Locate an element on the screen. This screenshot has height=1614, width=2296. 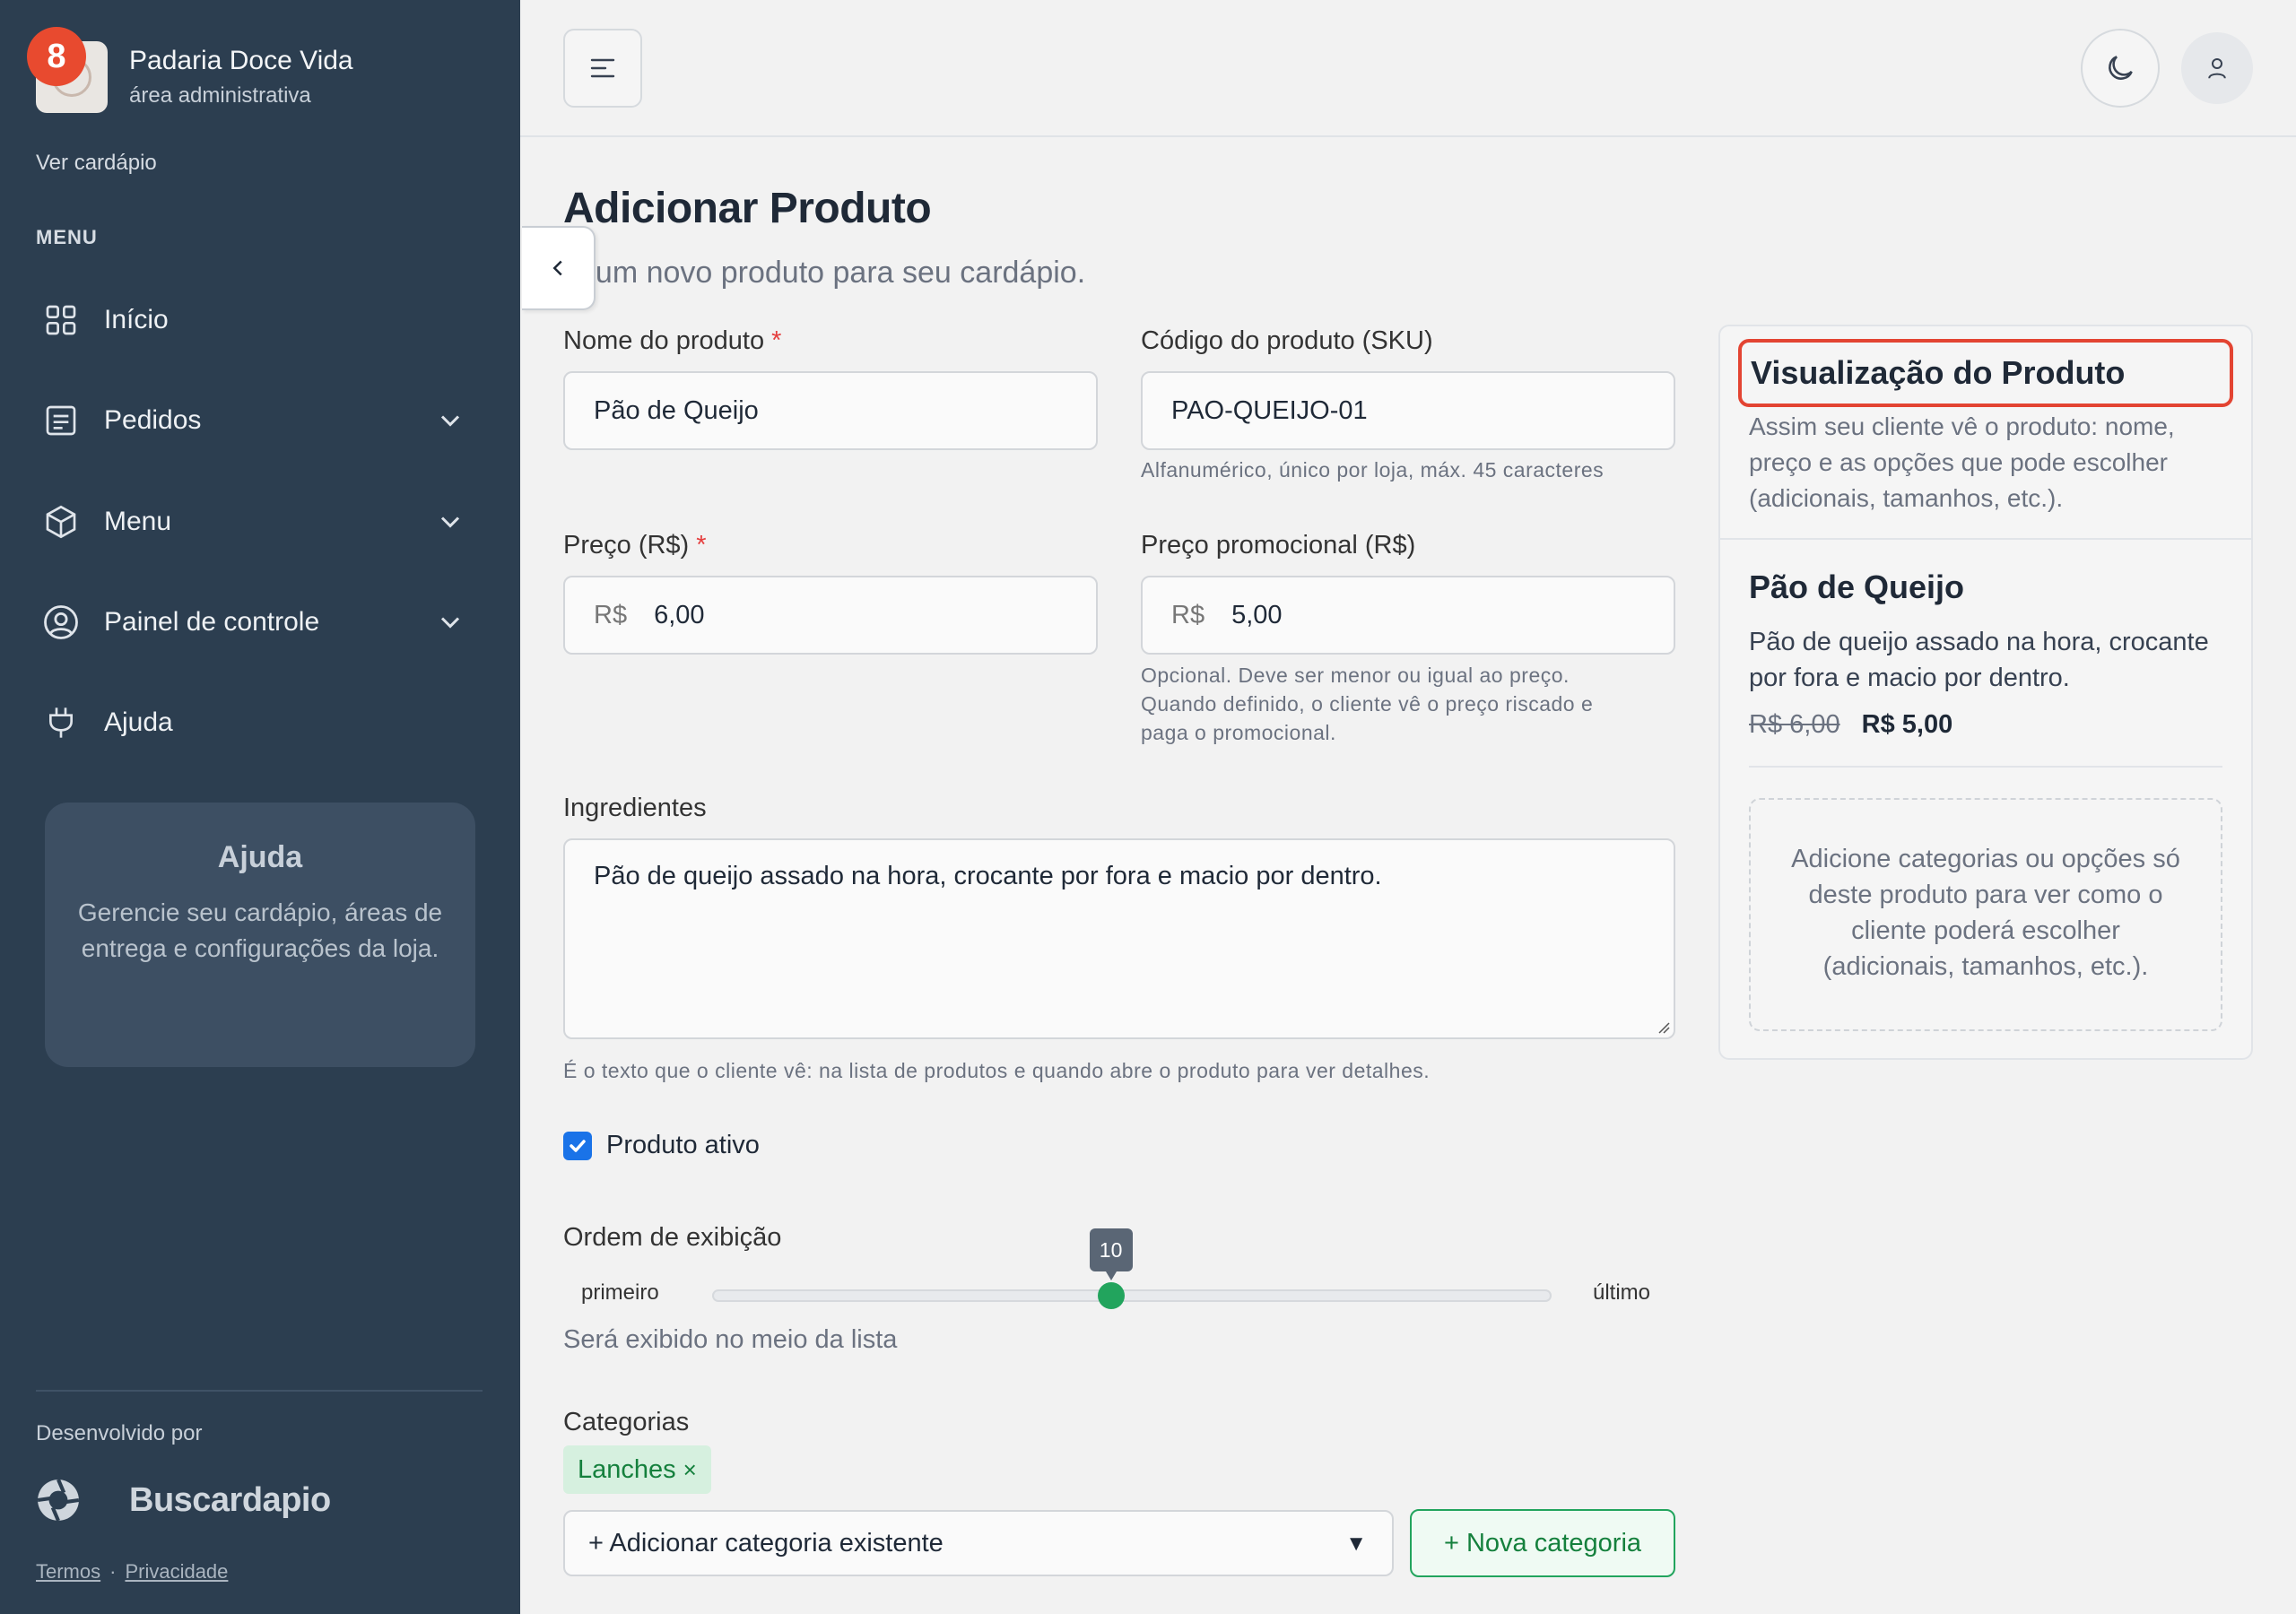
menu-section-heading: MENU is located at coordinates (67, 237).